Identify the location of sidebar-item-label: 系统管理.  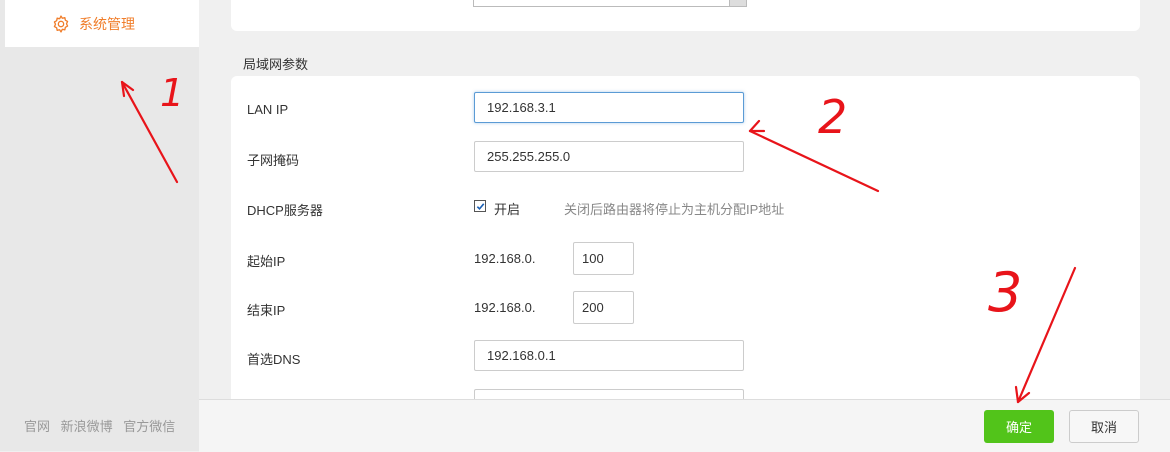
(107, 23).